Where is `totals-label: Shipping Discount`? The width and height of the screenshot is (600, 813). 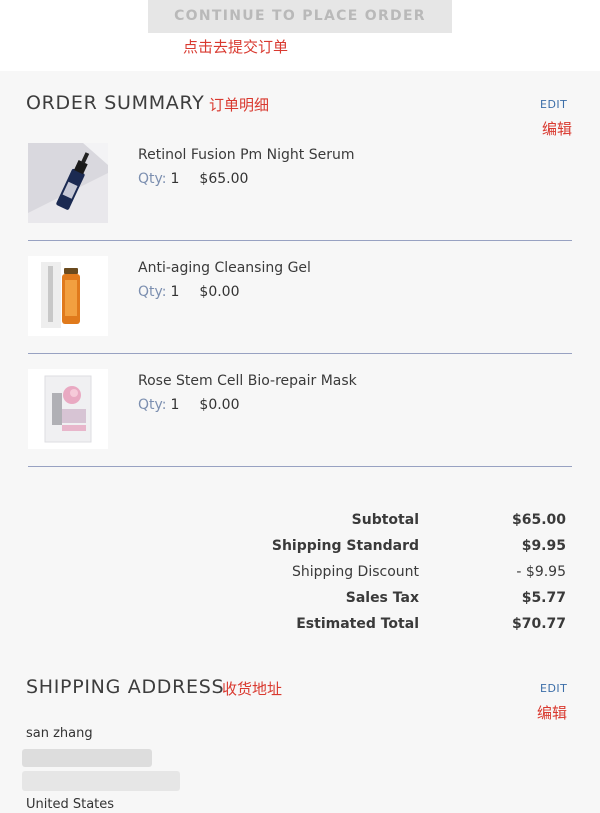
totals-label: Shipping Discount is located at coordinates (355, 572).